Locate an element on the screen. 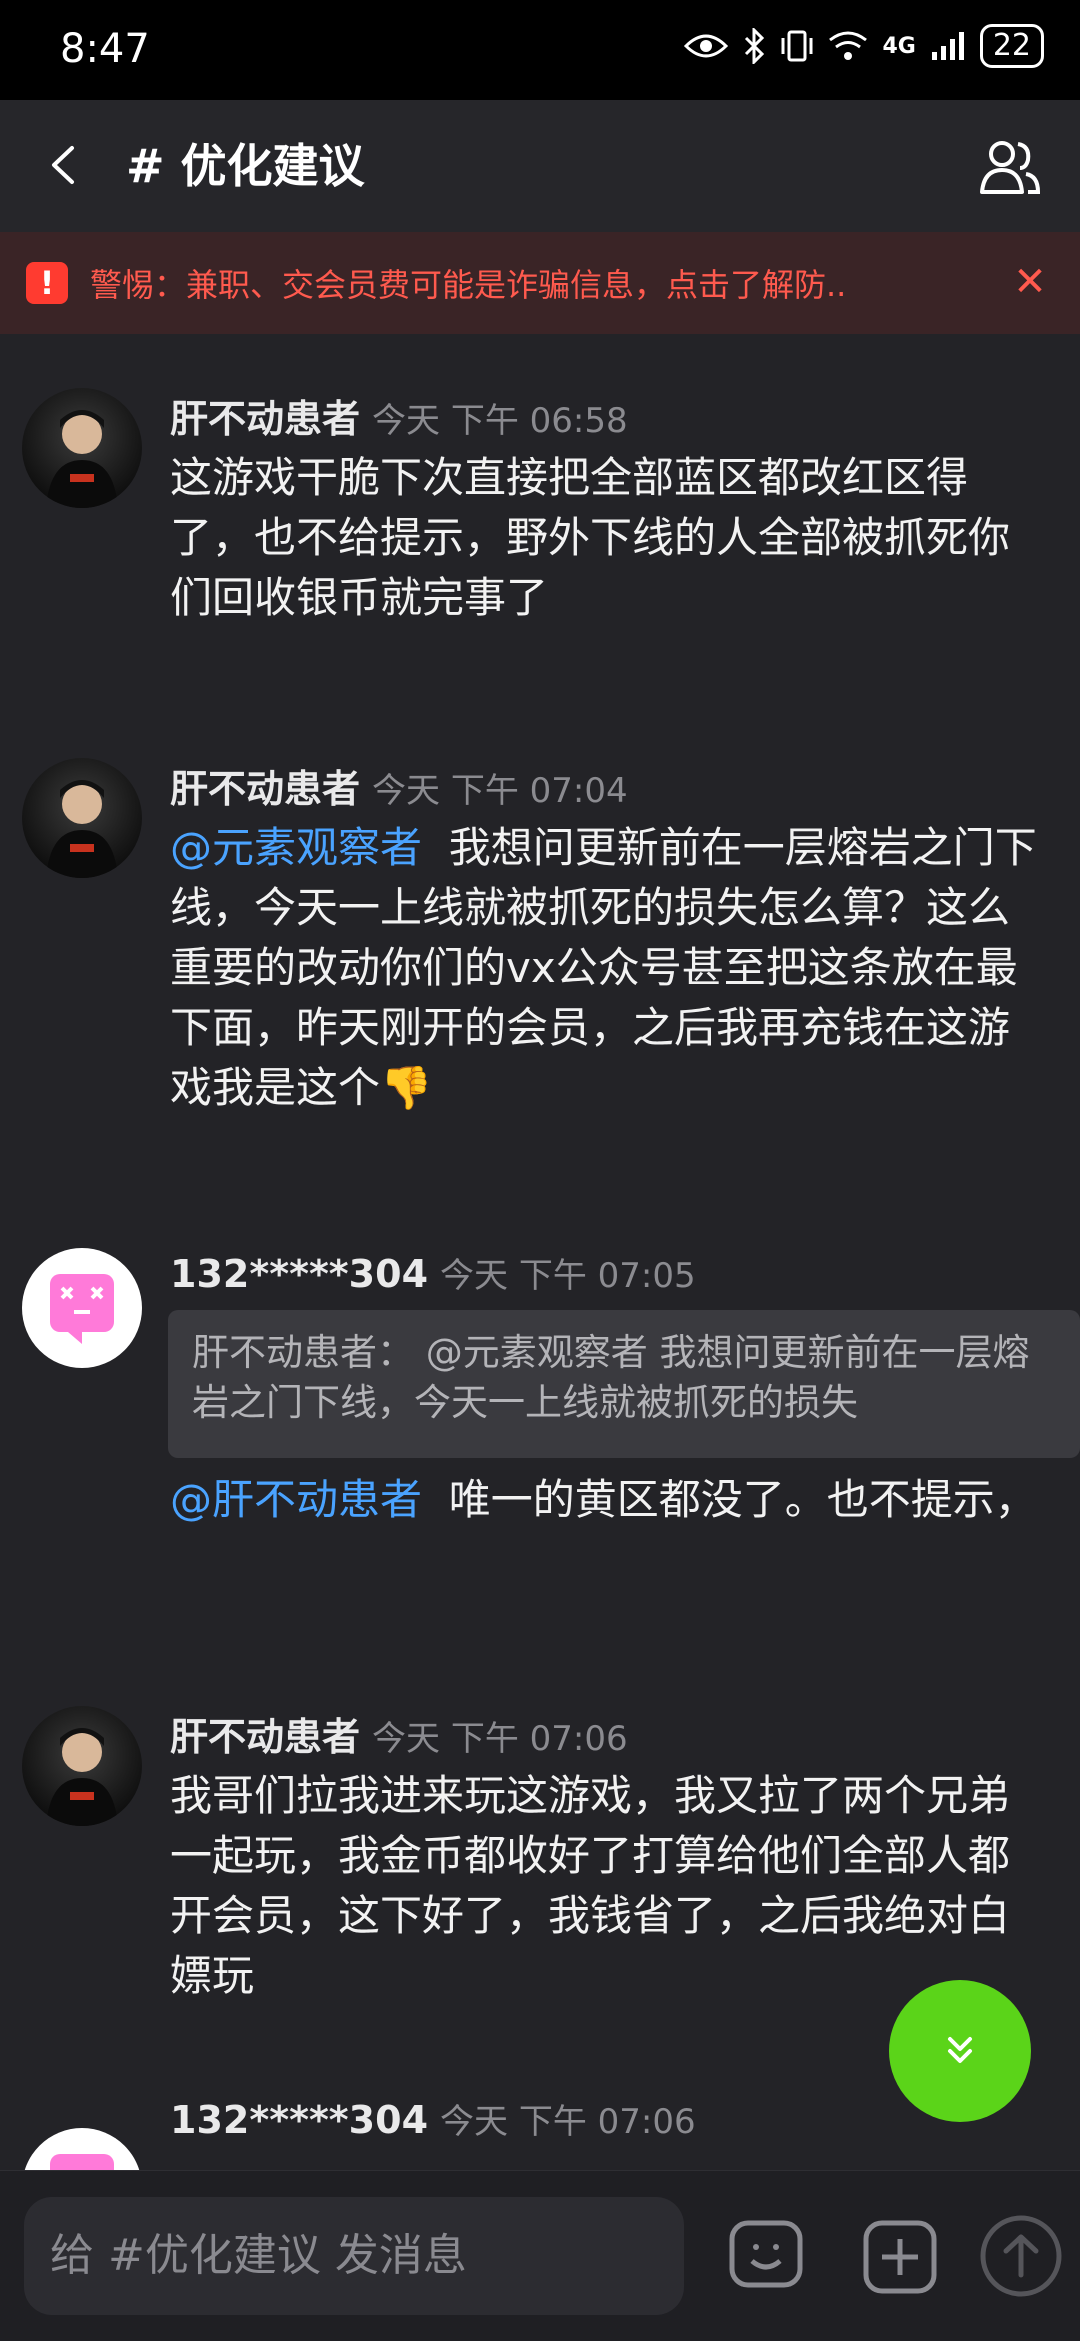 The height and width of the screenshot is (2341, 1080). timestamp: 今天 下午 07:05 is located at coordinates (568, 1276).